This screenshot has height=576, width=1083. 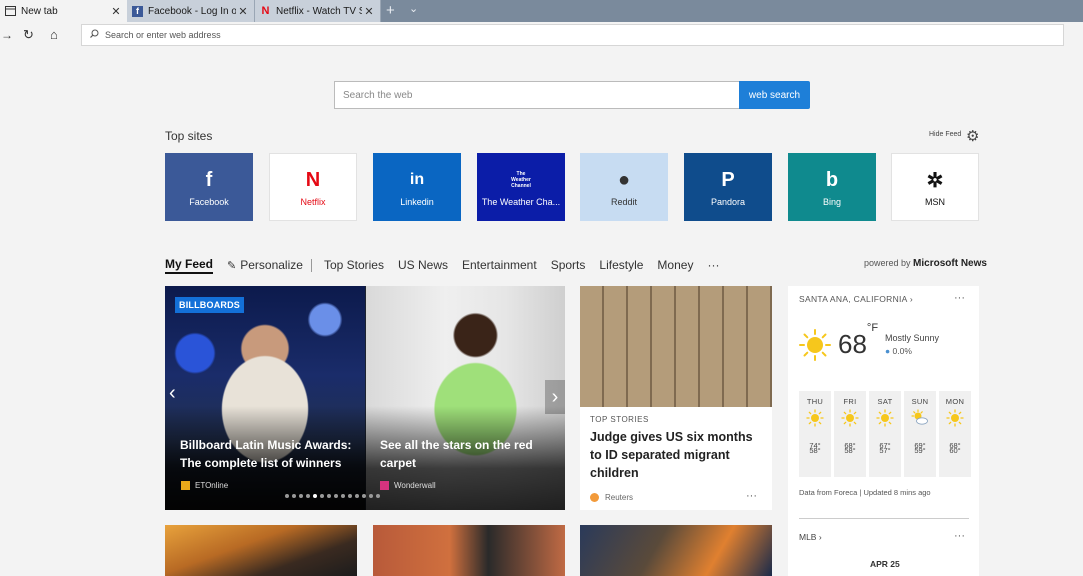 I want to click on forecast-day-thu: THU 74° 58°, so click(x=815, y=434).